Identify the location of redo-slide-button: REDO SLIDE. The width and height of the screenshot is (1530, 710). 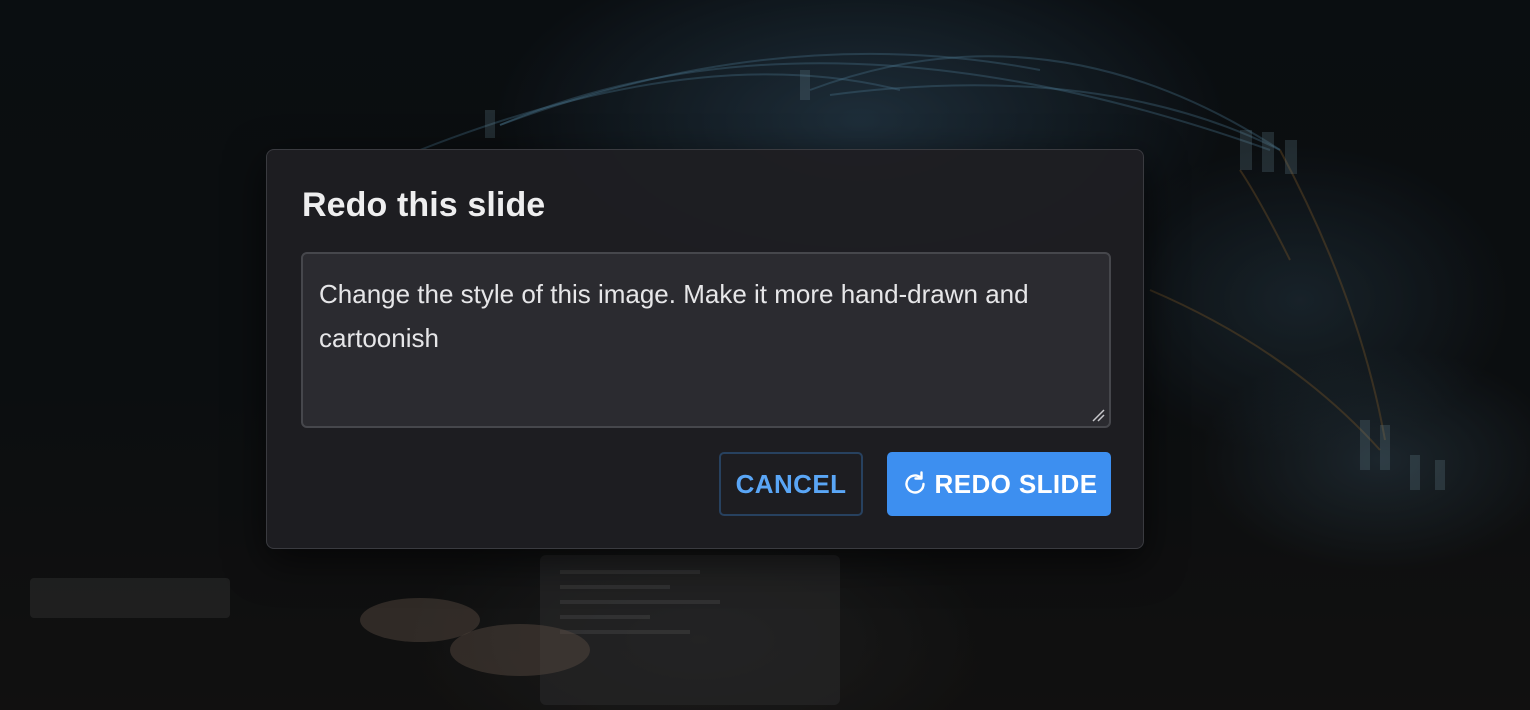
(999, 484).